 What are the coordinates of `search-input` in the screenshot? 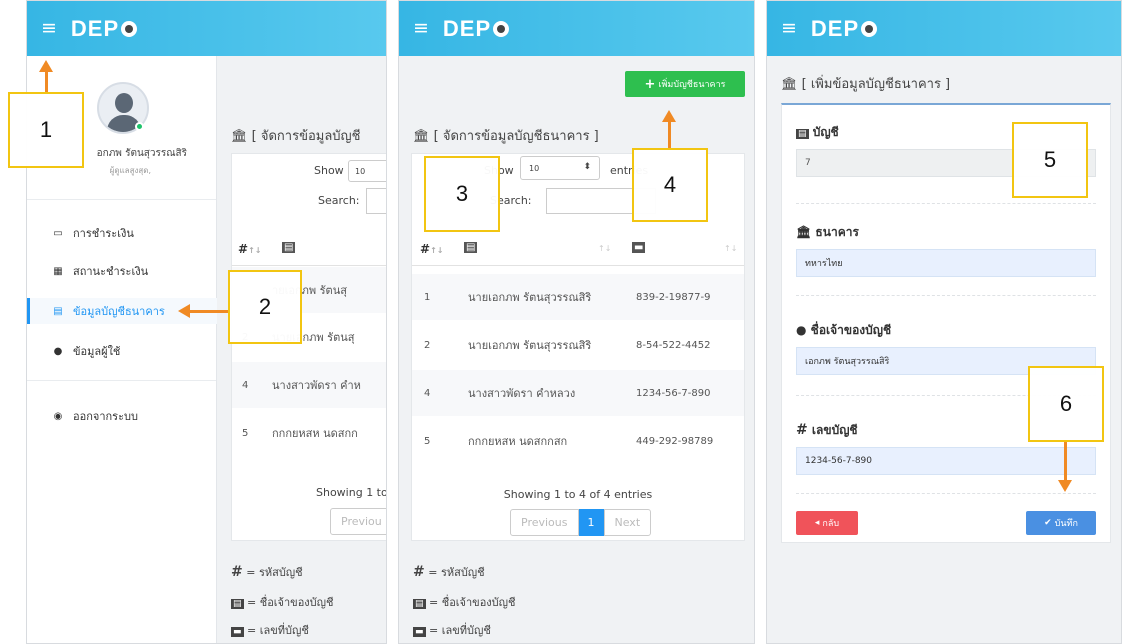 It's located at (376, 201).